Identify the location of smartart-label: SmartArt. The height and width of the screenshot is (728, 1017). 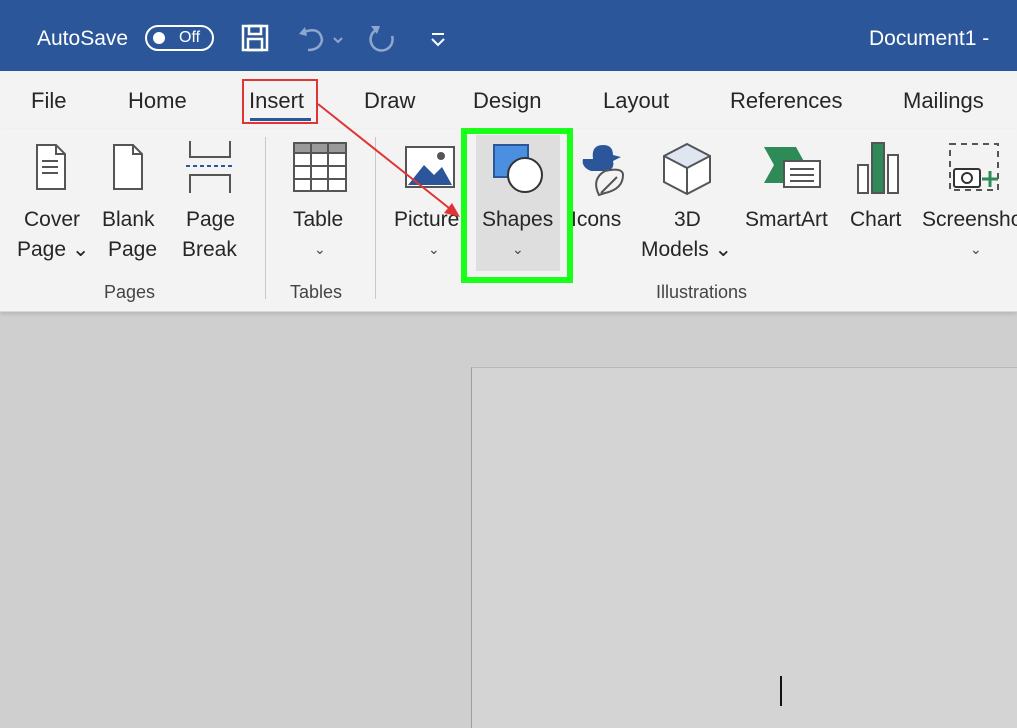
(786, 219).